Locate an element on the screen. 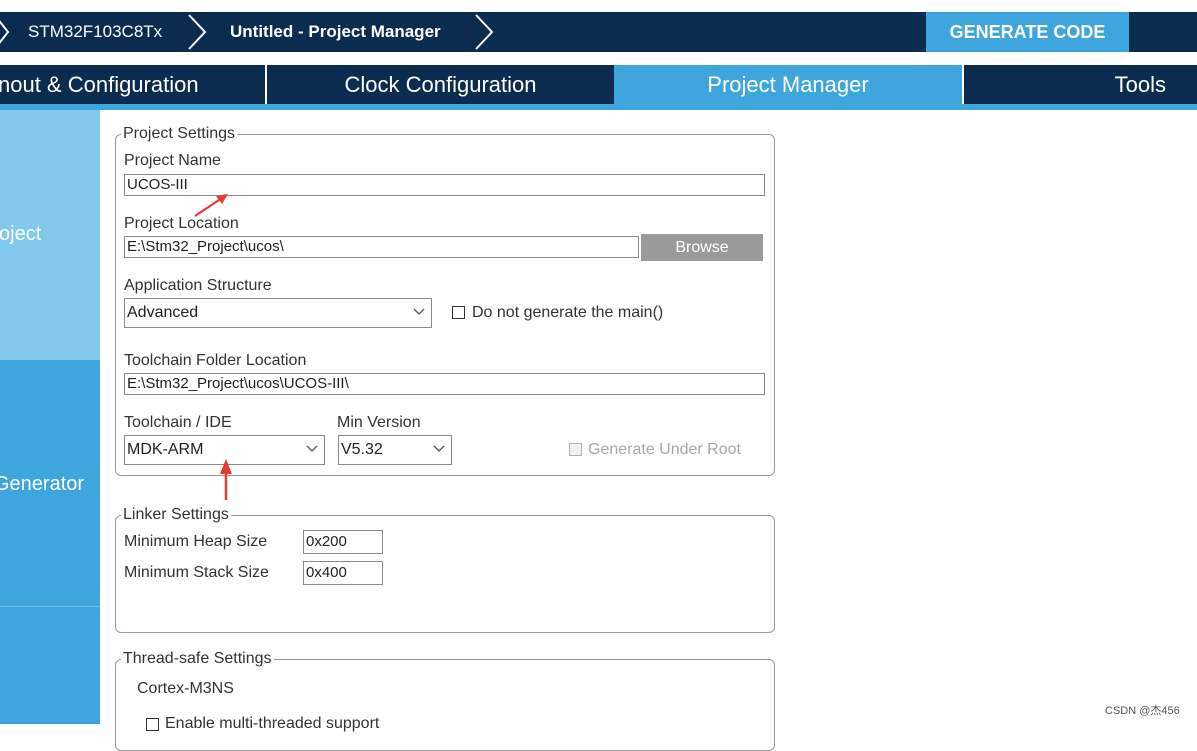 The image size is (1197, 751). group-legend: Linker Settings is located at coordinates (176, 515).